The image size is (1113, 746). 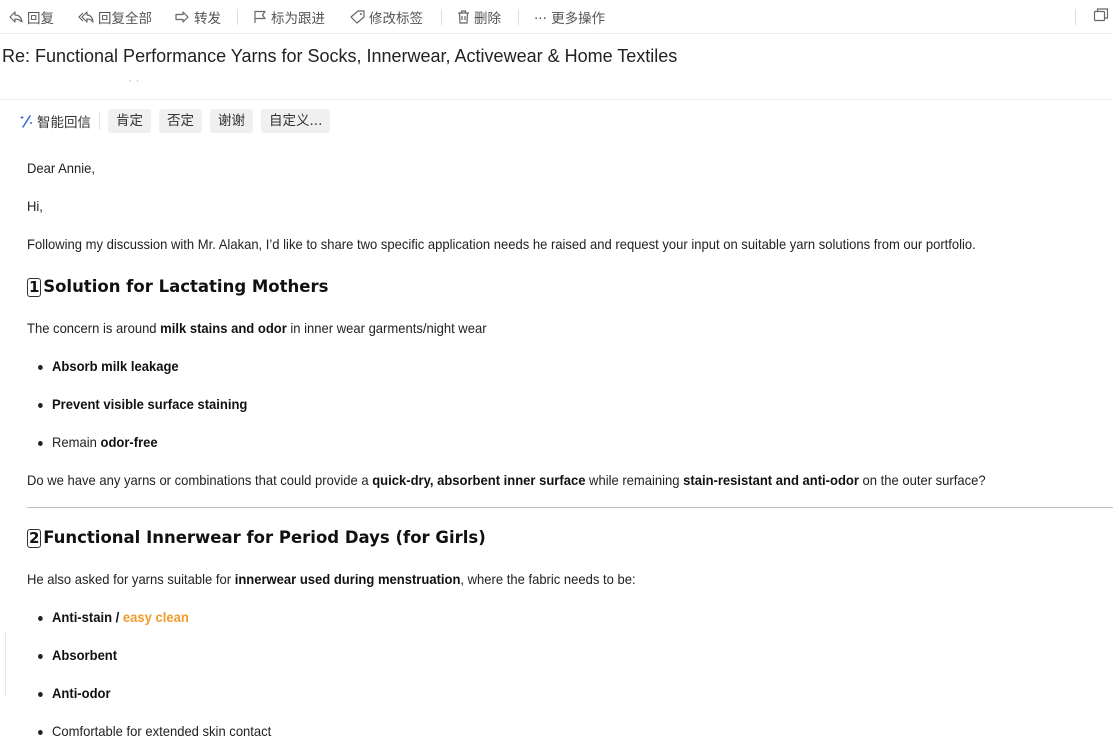 I want to click on forward-label: 转发, so click(x=207, y=19).